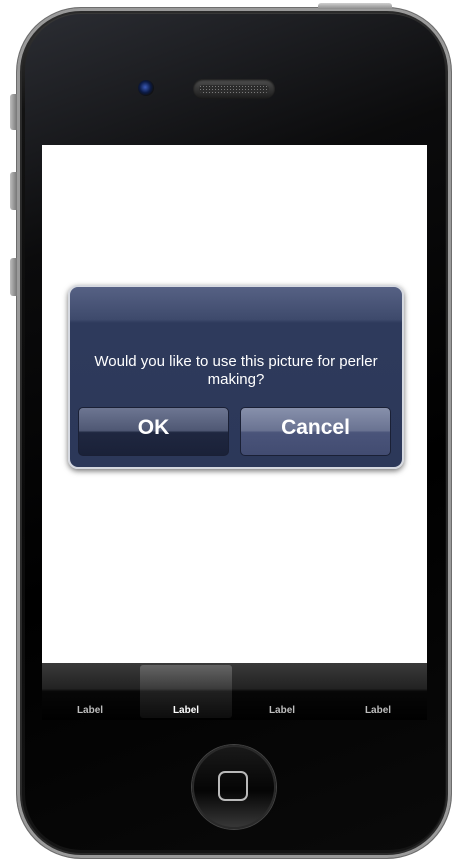 The image size is (468, 863). Describe the element at coordinates (13, 277) in the screenshot. I see `volume-down-button` at that location.